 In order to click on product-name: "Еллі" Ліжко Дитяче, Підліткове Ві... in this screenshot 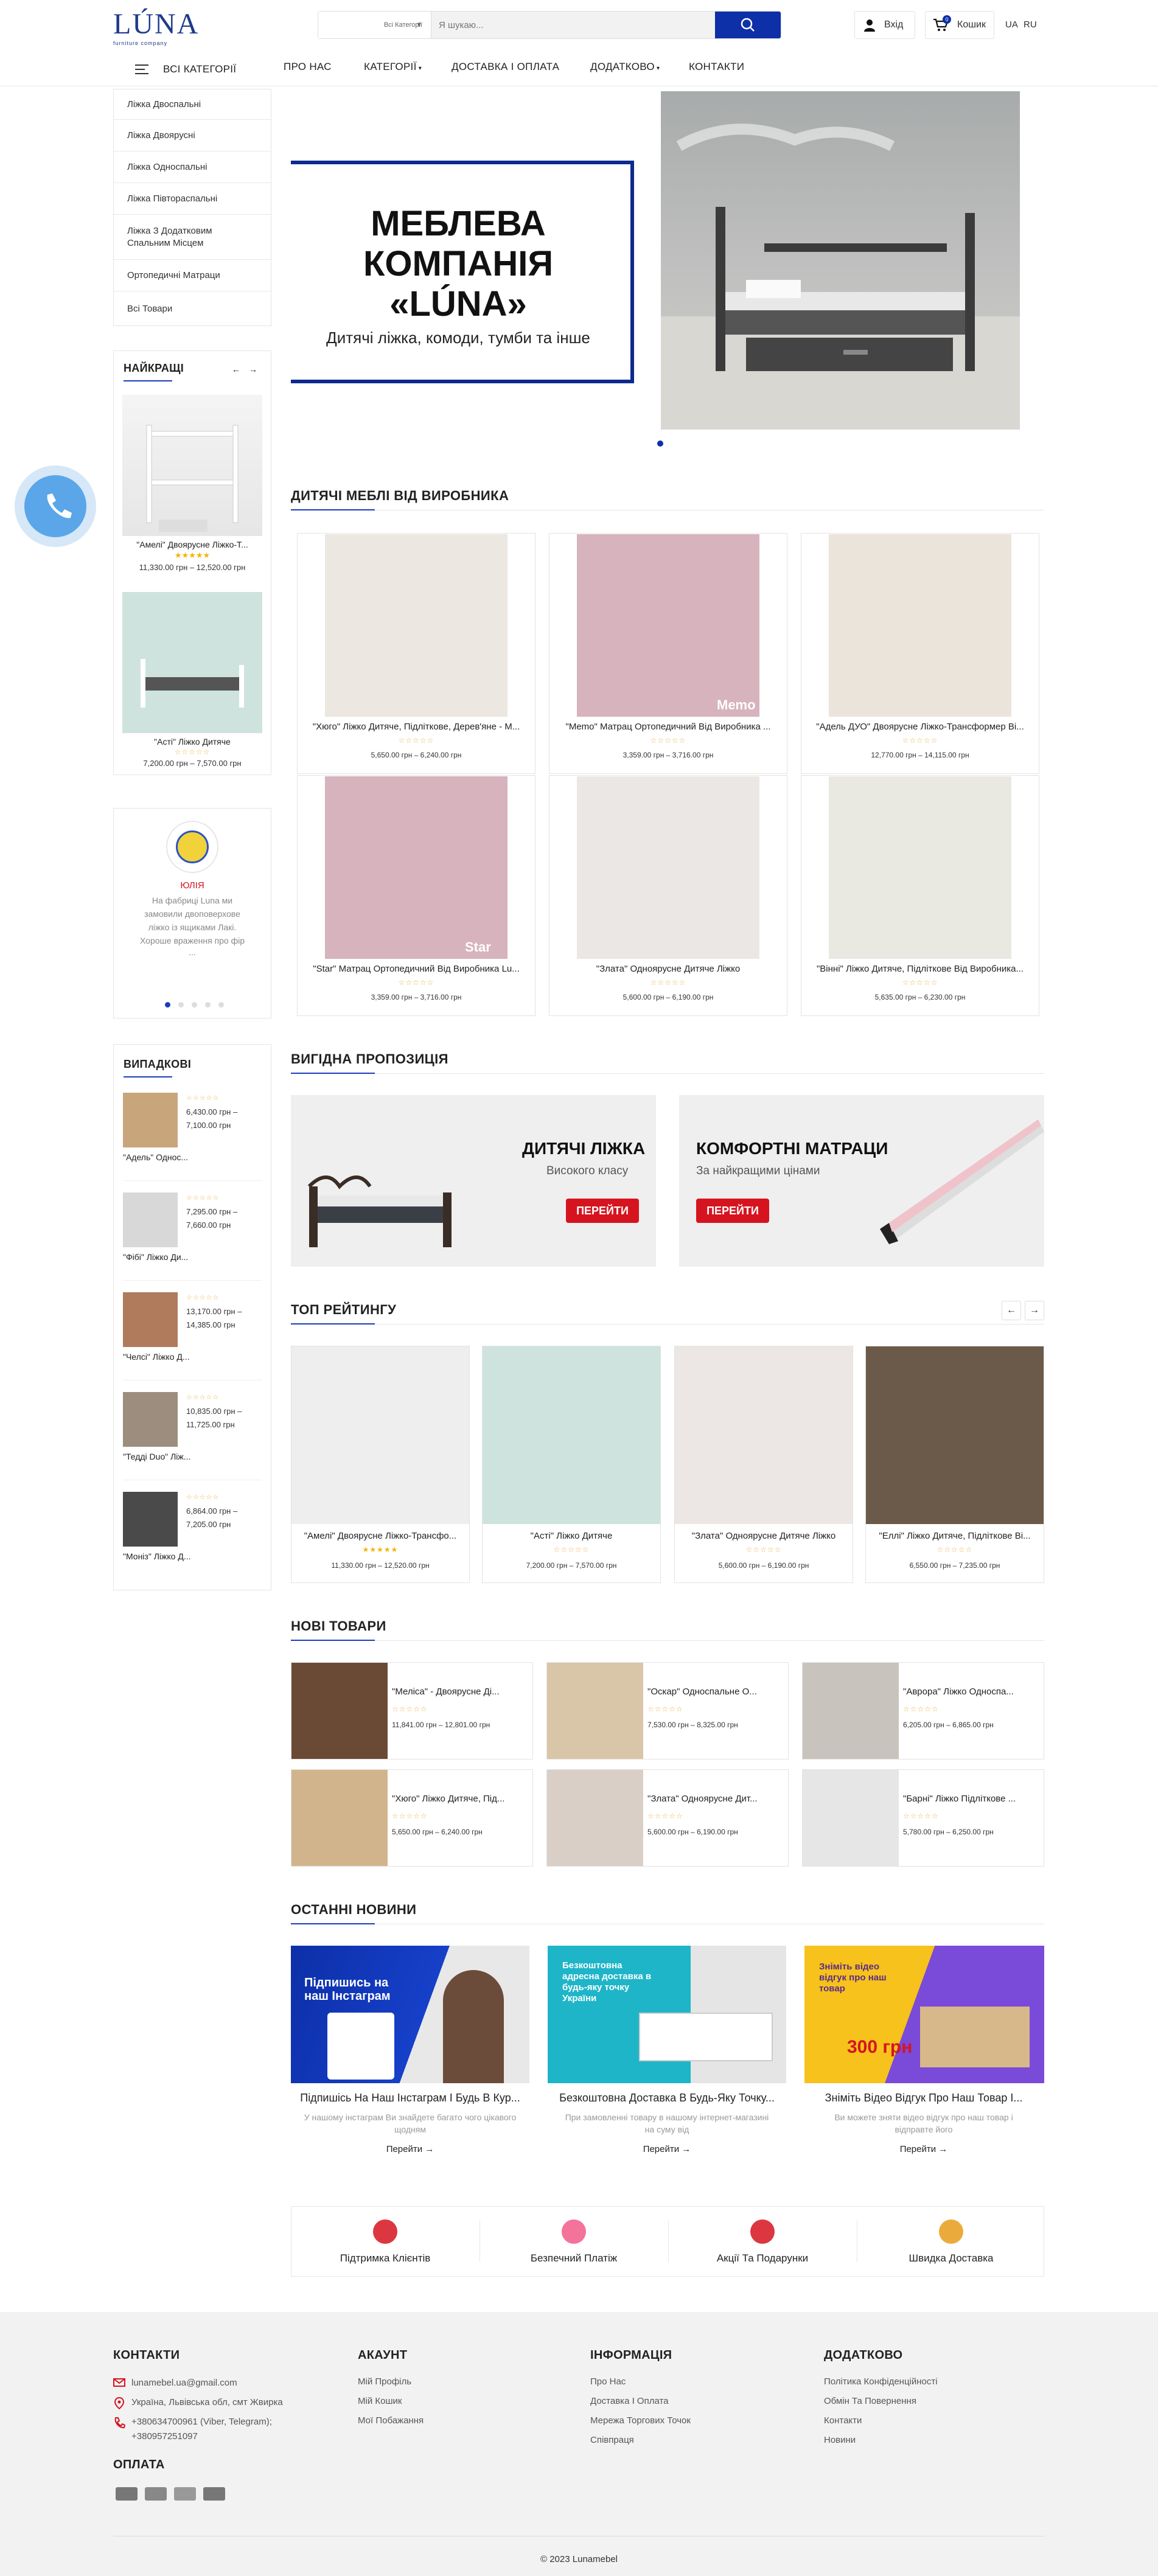, I will do `click(954, 1536)`.